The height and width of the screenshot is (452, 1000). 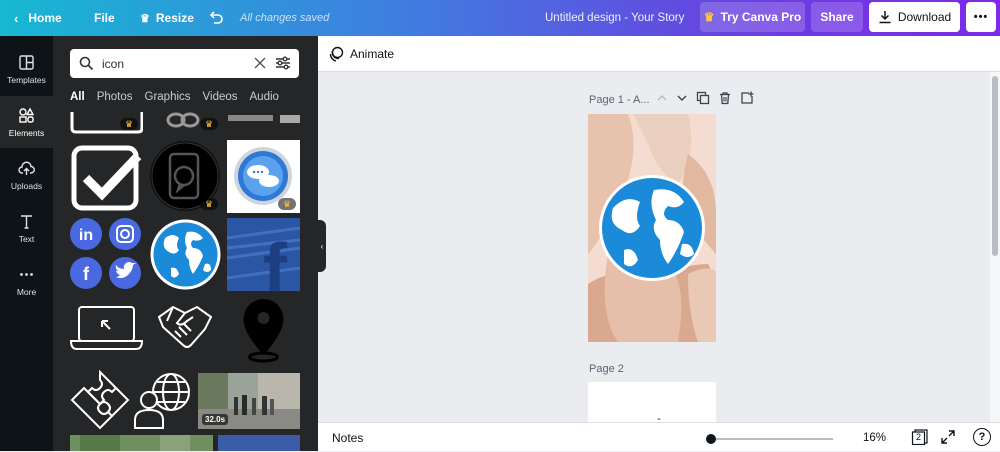 I want to click on fullscreen-button, so click(x=948, y=439).